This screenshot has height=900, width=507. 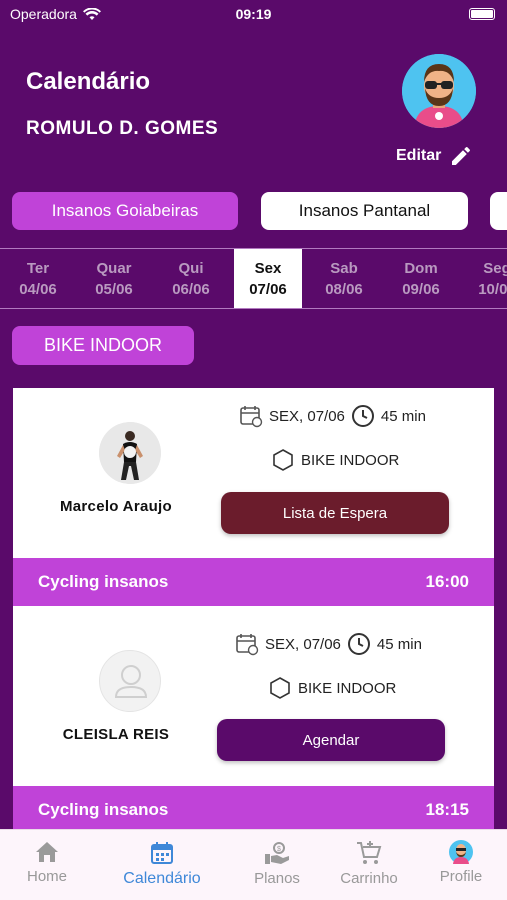 What do you see at coordinates (461, 852) in the screenshot?
I see `profile-avatar-icon` at bounding box center [461, 852].